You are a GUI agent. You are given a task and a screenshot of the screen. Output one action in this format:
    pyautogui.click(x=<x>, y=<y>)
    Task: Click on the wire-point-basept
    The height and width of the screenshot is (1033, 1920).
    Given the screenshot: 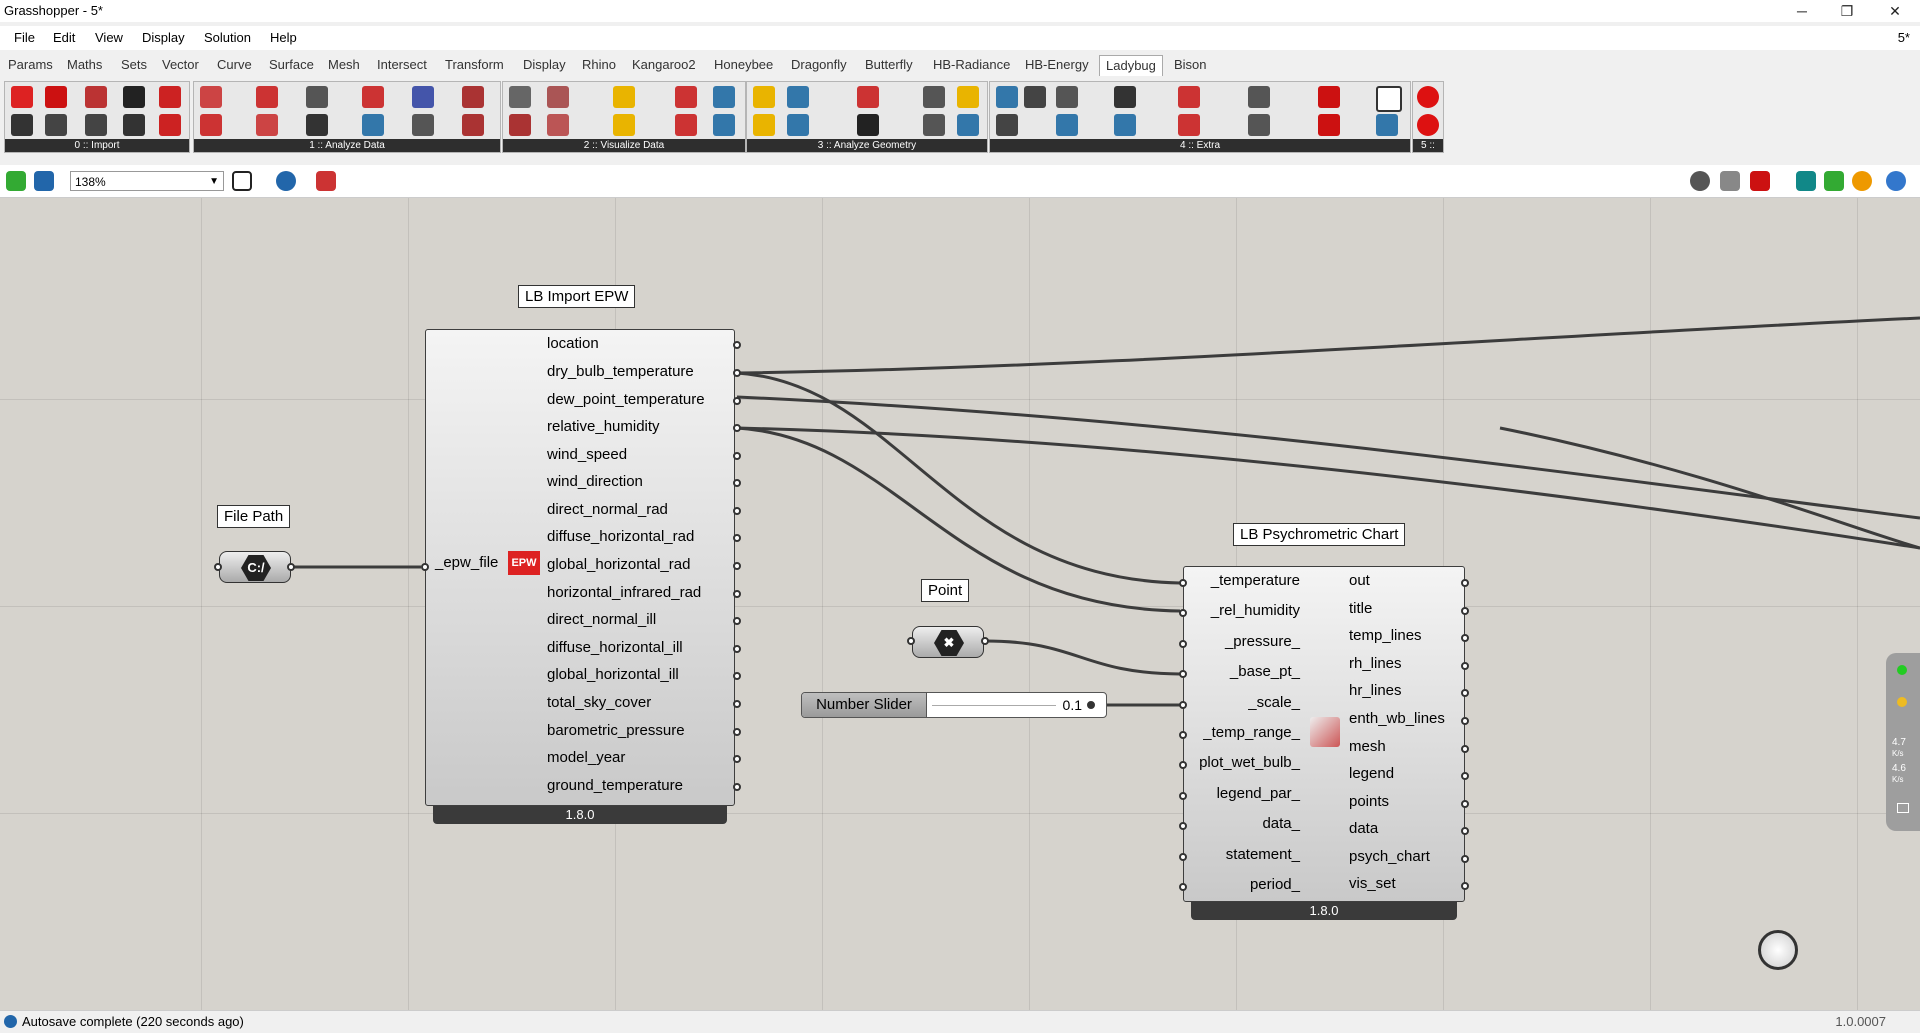 What is the action you would take?
    pyautogui.click(x=1082, y=657)
    